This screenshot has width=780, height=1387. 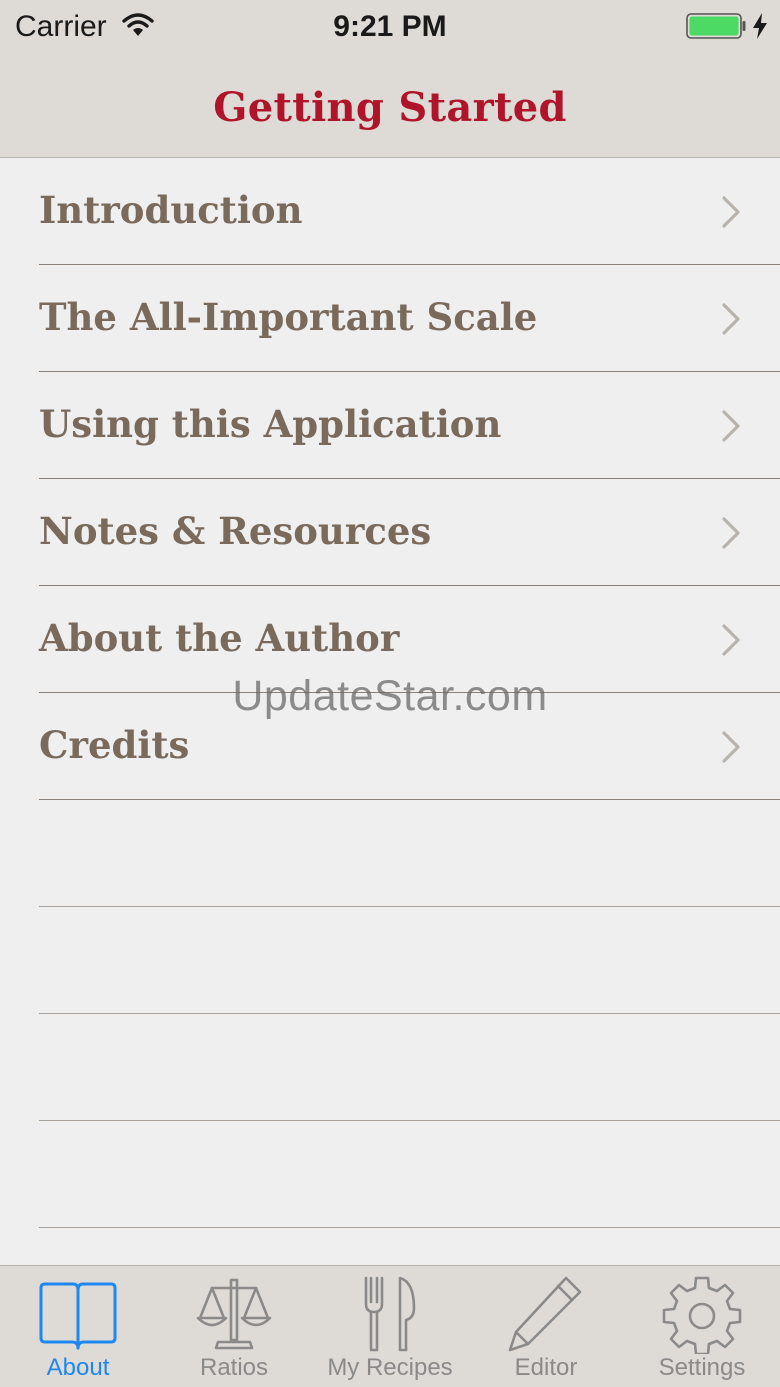 I want to click on status-bar: Carrier 9:21 PM, so click(x=390, y=28).